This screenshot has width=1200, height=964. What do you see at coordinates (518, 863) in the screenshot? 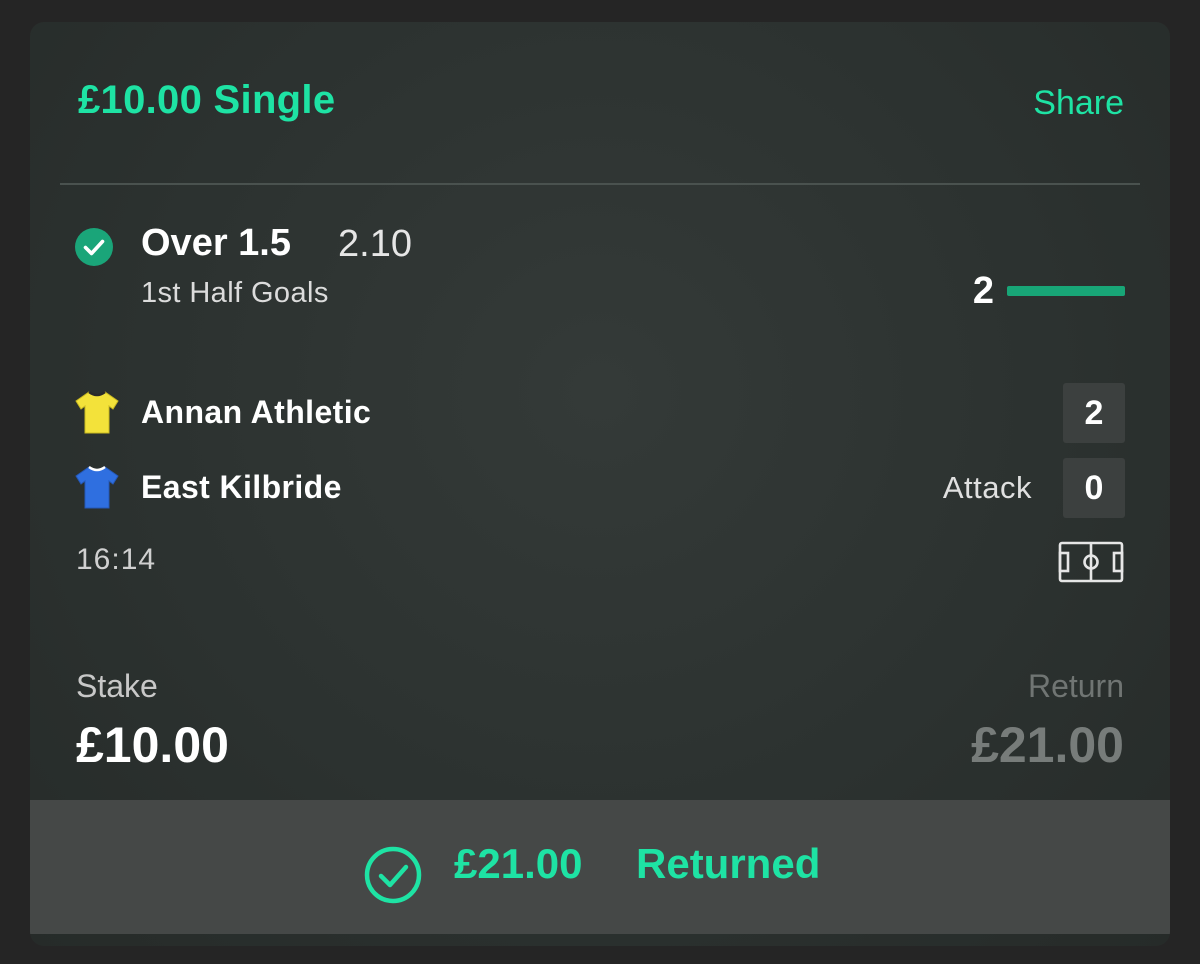
I see `returned-amount: £21.00` at bounding box center [518, 863].